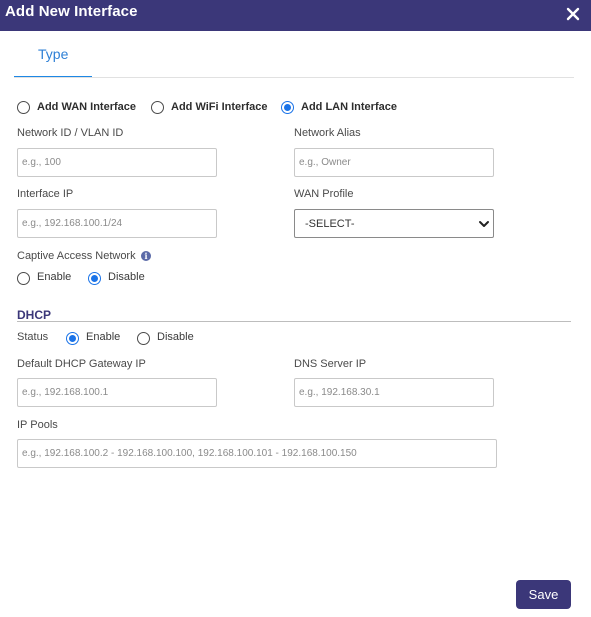  I want to click on radio-dhcp-disable-label: Disable, so click(175, 337).